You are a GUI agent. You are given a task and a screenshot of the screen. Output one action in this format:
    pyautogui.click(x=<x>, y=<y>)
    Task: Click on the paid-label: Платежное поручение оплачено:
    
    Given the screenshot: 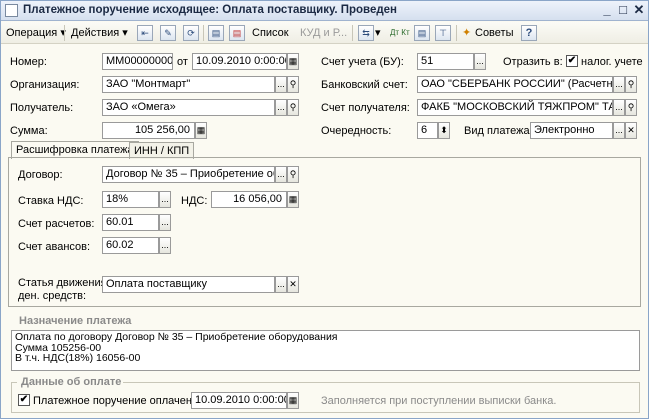 What is the action you would take?
    pyautogui.click(x=117, y=401)
    